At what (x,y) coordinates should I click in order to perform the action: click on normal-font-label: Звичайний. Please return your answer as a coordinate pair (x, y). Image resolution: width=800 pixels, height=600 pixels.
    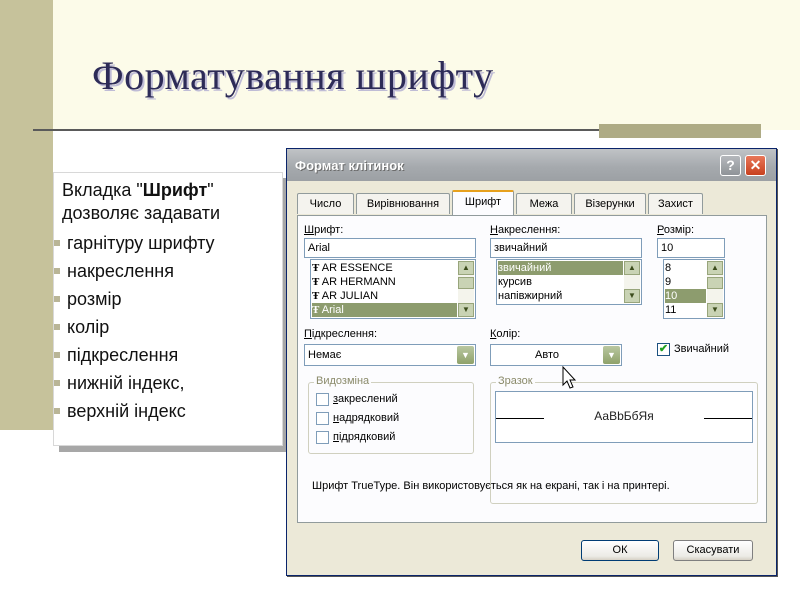
    Looking at the image, I should click on (701, 349).